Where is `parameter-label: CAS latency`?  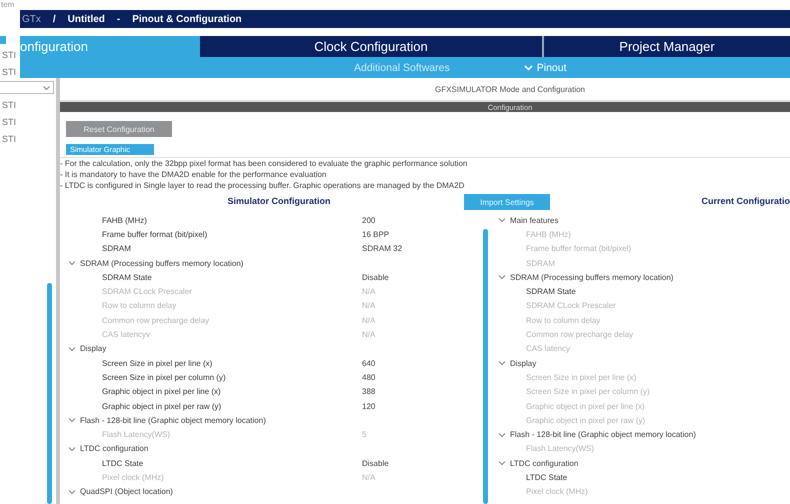 parameter-label: CAS latency is located at coordinates (548, 349).